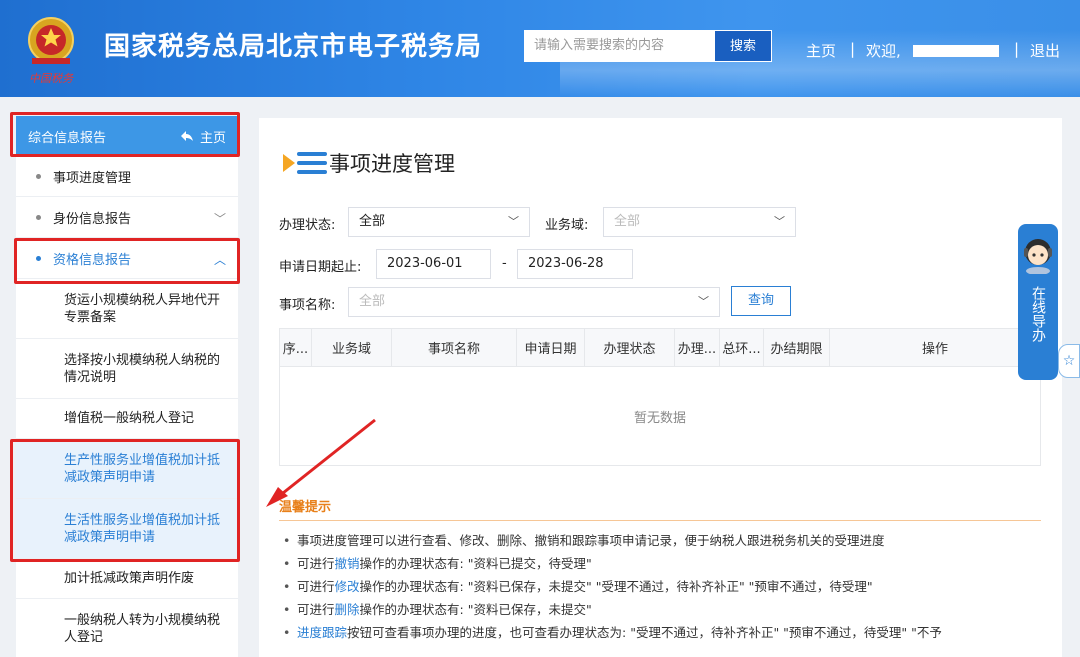 Image resolution: width=1080 pixels, height=657 pixels. What do you see at coordinates (127, 136) in the screenshot?
I see `sidebar-header: 综合信息报告 主页` at bounding box center [127, 136].